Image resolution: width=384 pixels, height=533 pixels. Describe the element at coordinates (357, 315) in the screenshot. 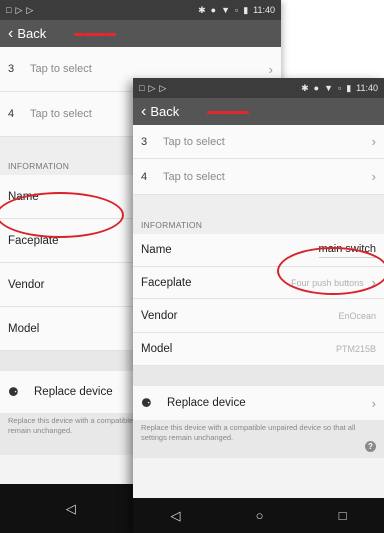

I see `vendor-value: EnOcean` at that location.